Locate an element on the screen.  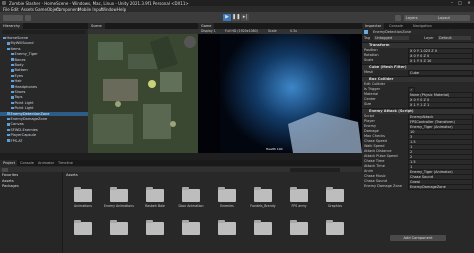
breadcrumb: Assets is located at coordinates (72, 175).